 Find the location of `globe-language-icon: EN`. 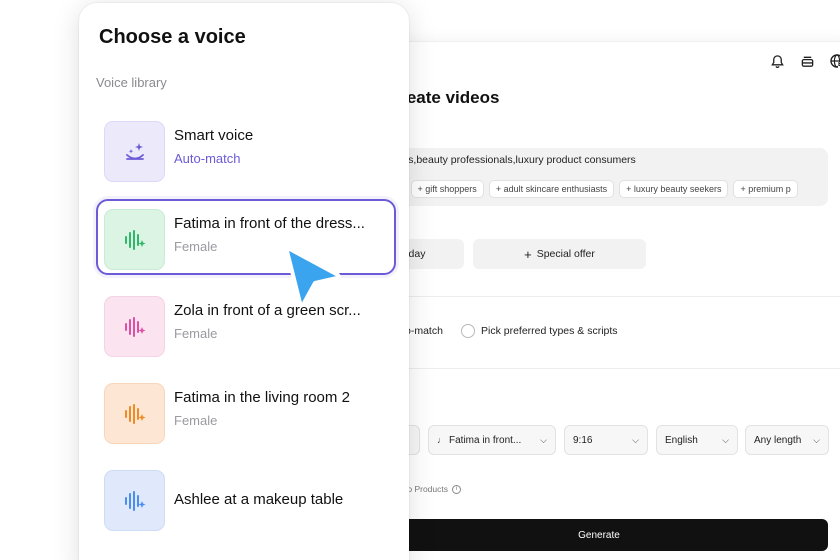

globe-language-icon: EN is located at coordinates (834, 61).